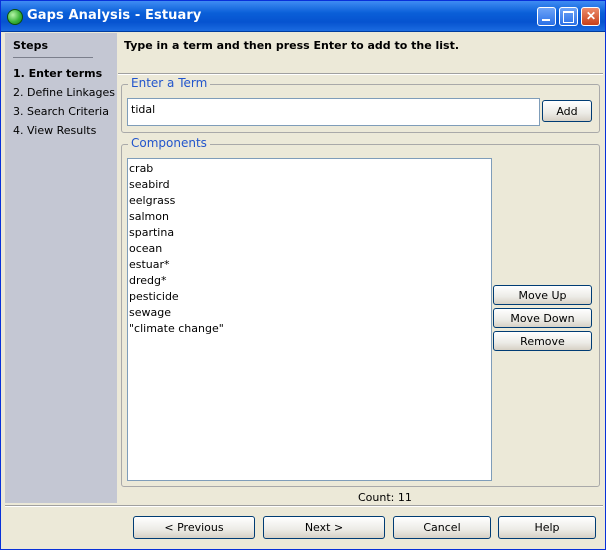 The width and height of the screenshot is (606, 550). What do you see at coordinates (309, 233) in the screenshot?
I see `list-item: spartina` at bounding box center [309, 233].